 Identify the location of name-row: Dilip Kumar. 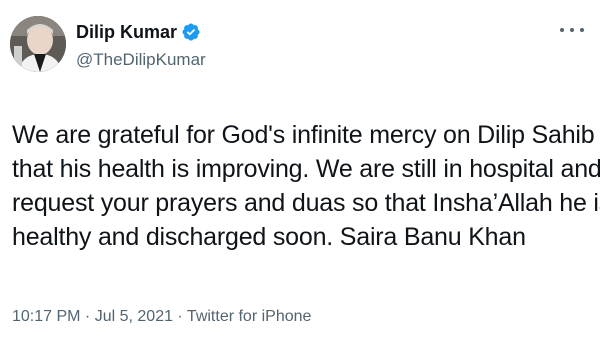
(141, 32).